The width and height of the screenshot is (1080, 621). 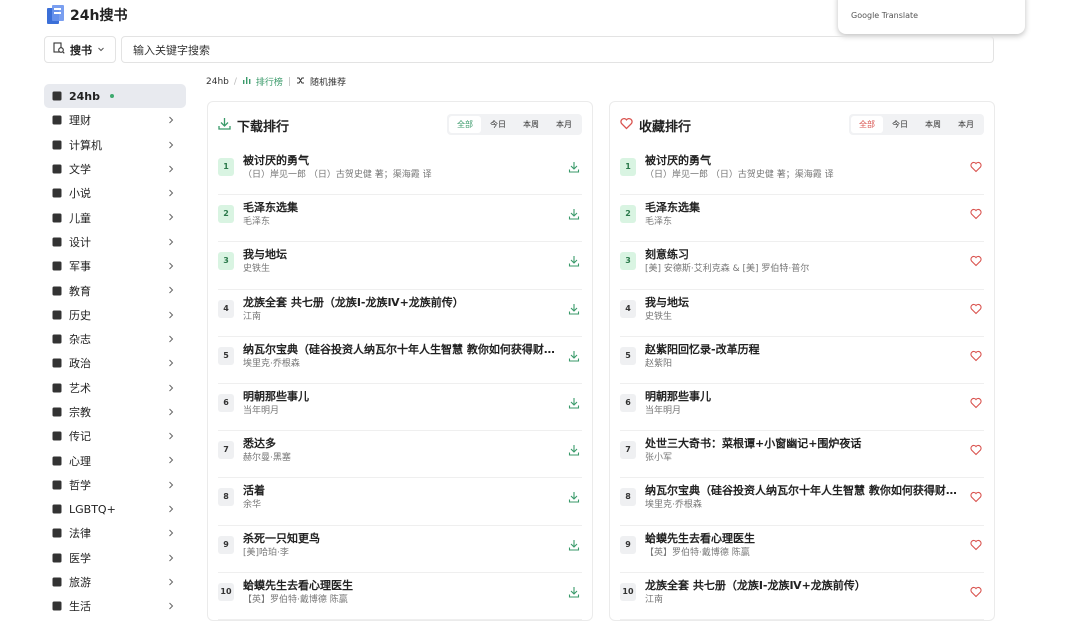 What do you see at coordinates (804, 254) in the screenshot?
I see `book-title: 刻意练习` at bounding box center [804, 254].